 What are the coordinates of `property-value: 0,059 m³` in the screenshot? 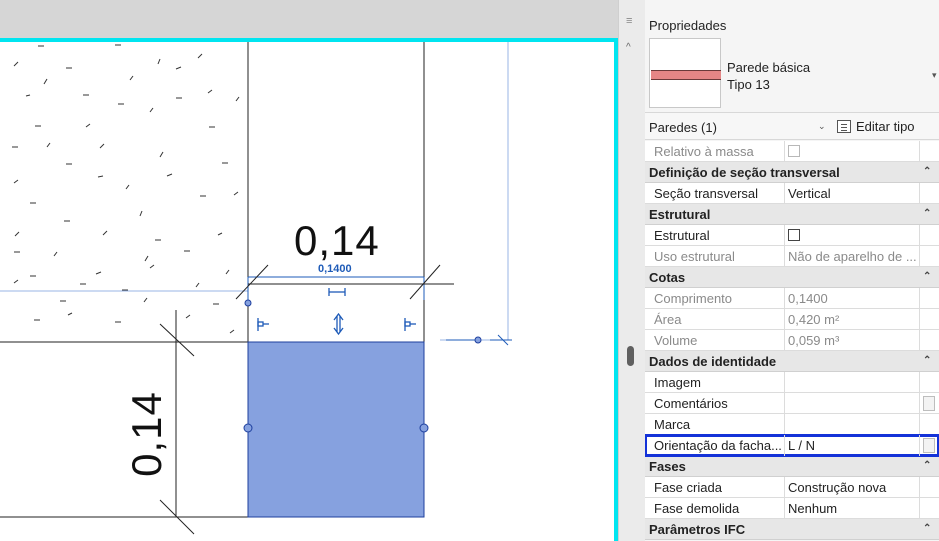 It's located at (851, 340).